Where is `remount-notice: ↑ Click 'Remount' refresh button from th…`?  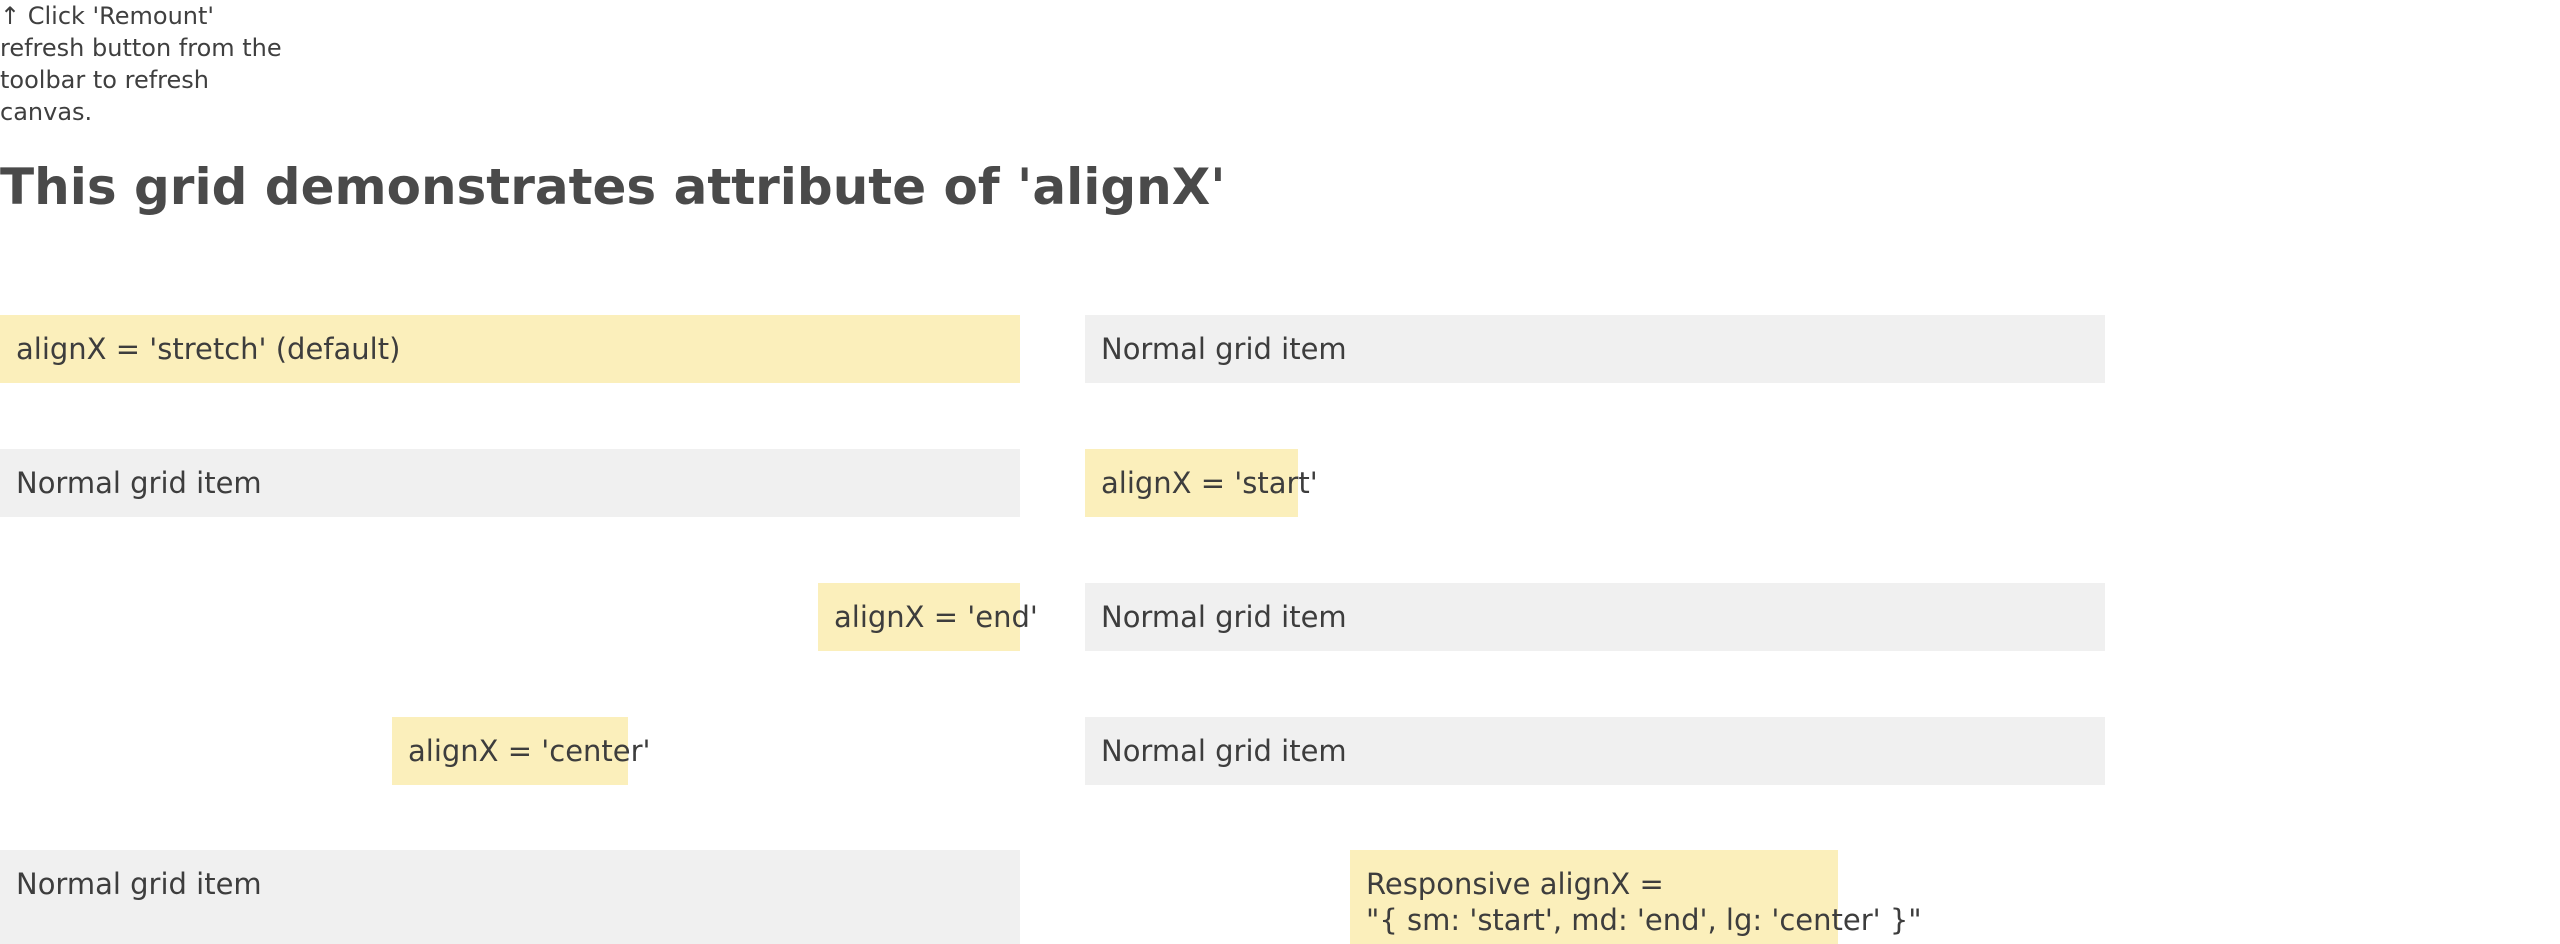
remount-notice: ↑ Click 'Remount' refresh button from th… is located at coordinates (141, 64).